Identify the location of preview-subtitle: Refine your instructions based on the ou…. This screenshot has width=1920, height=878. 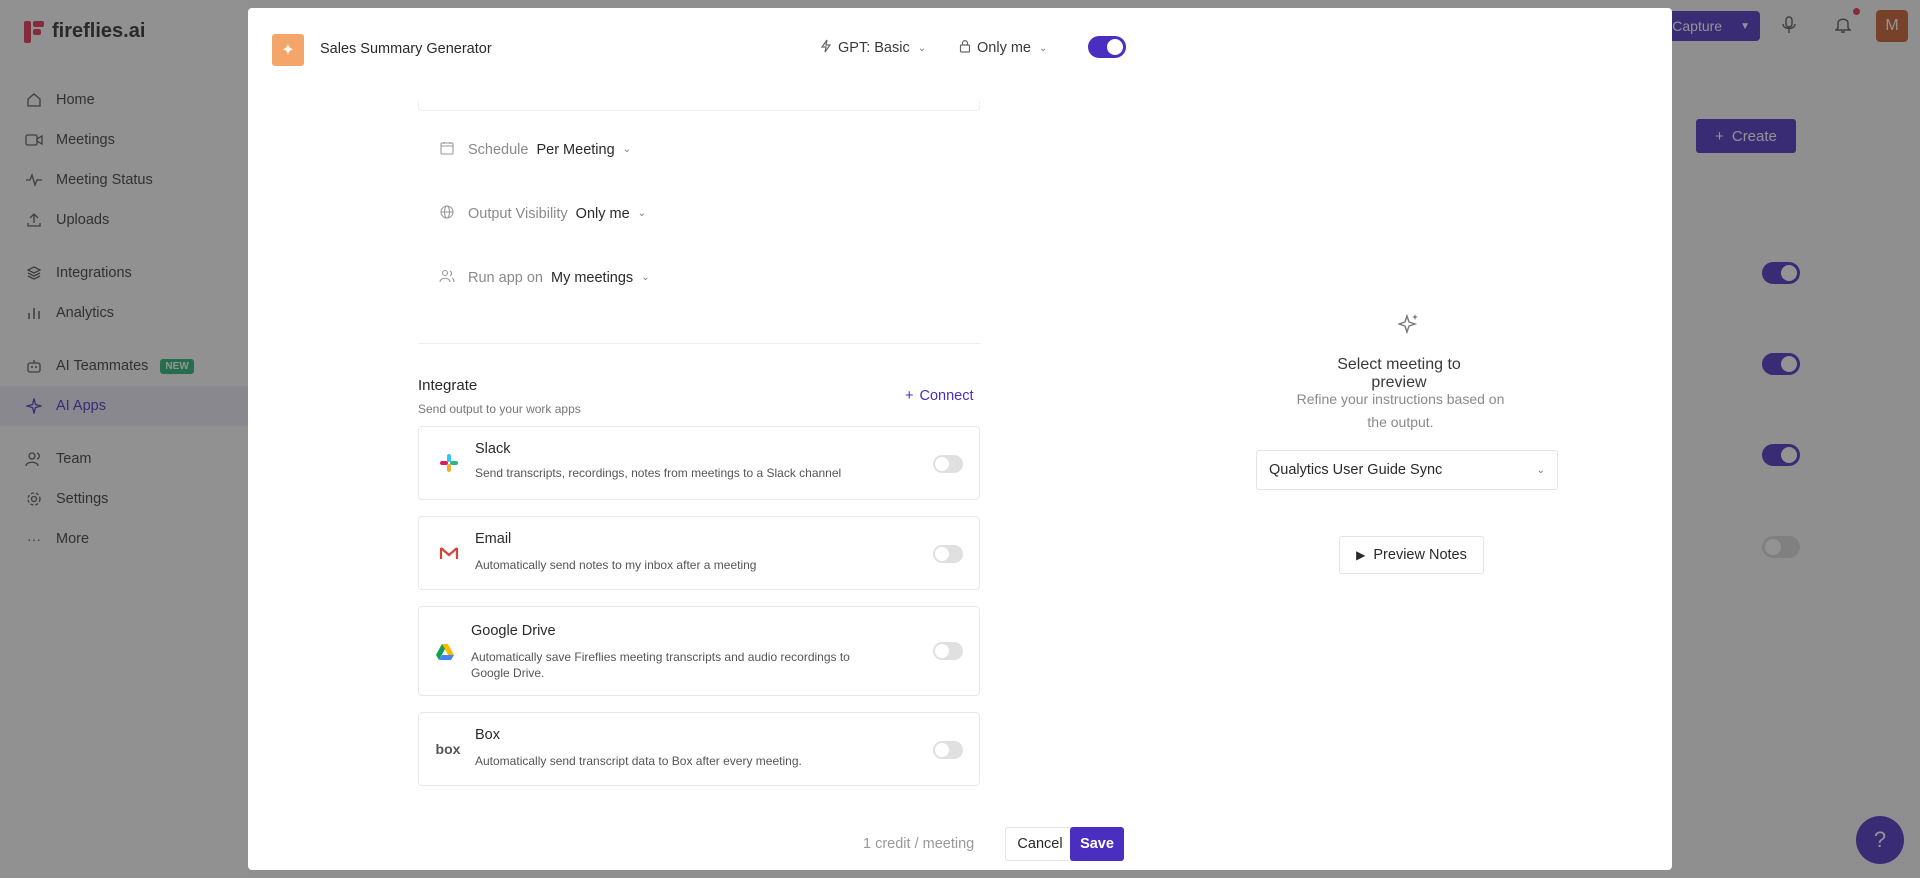
(1400, 410).